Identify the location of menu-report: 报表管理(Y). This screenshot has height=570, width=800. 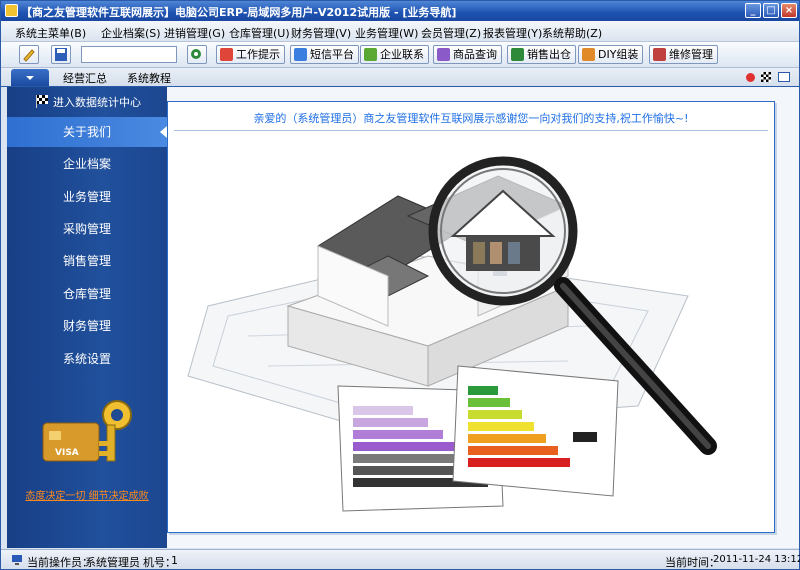
(512, 33).